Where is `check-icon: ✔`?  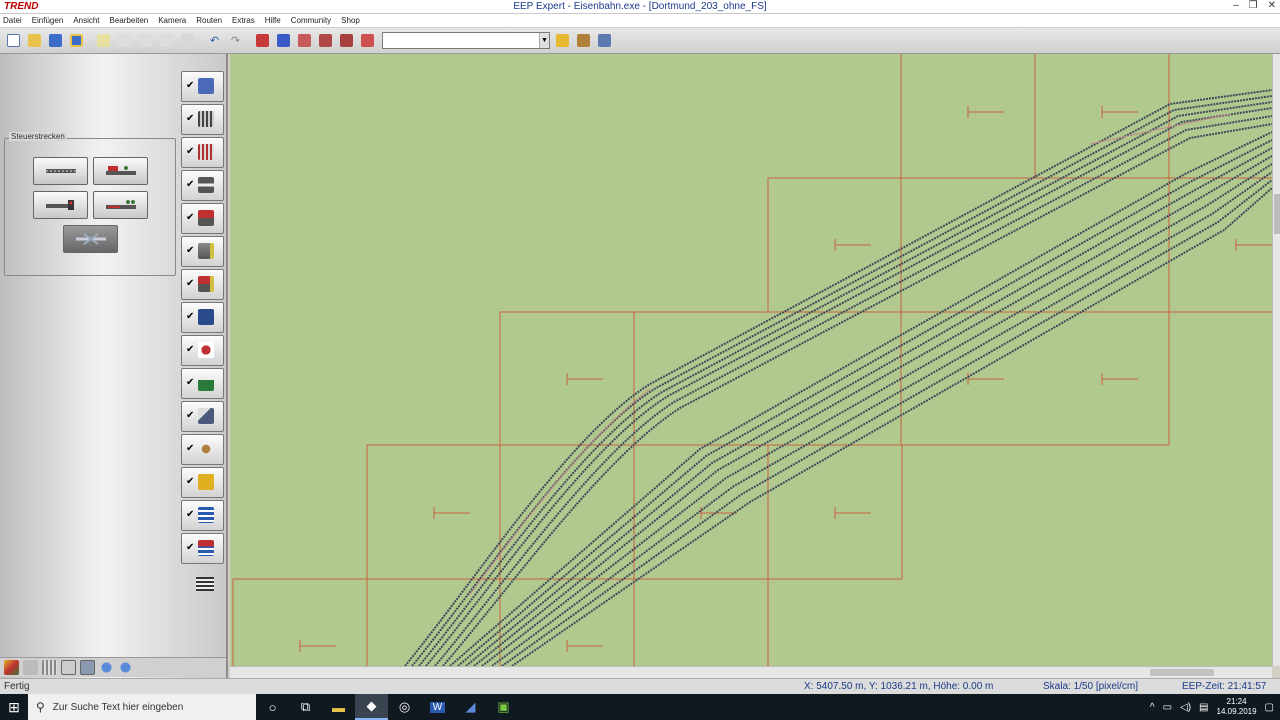 check-icon: ✔ is located at coordinates (190, 316).